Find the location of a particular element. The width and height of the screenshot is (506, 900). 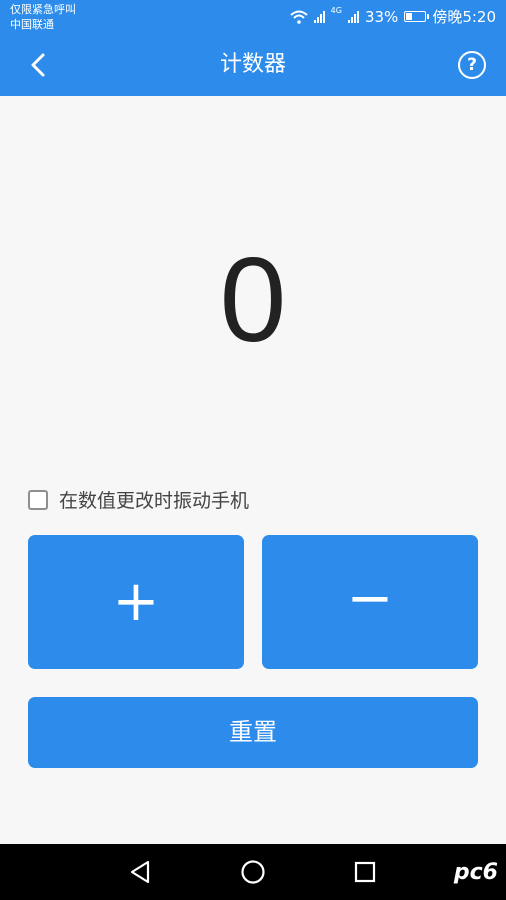

status-indicators: 4G 33% 傍晚5:20 is located at coordinates (393, 16).